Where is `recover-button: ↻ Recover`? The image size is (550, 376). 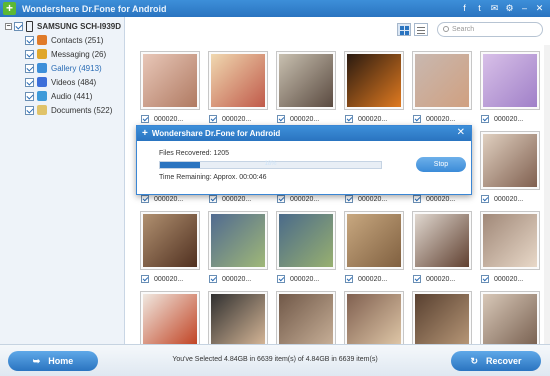 recover-button: ↻ Recover is located at coordinates (496, 361).